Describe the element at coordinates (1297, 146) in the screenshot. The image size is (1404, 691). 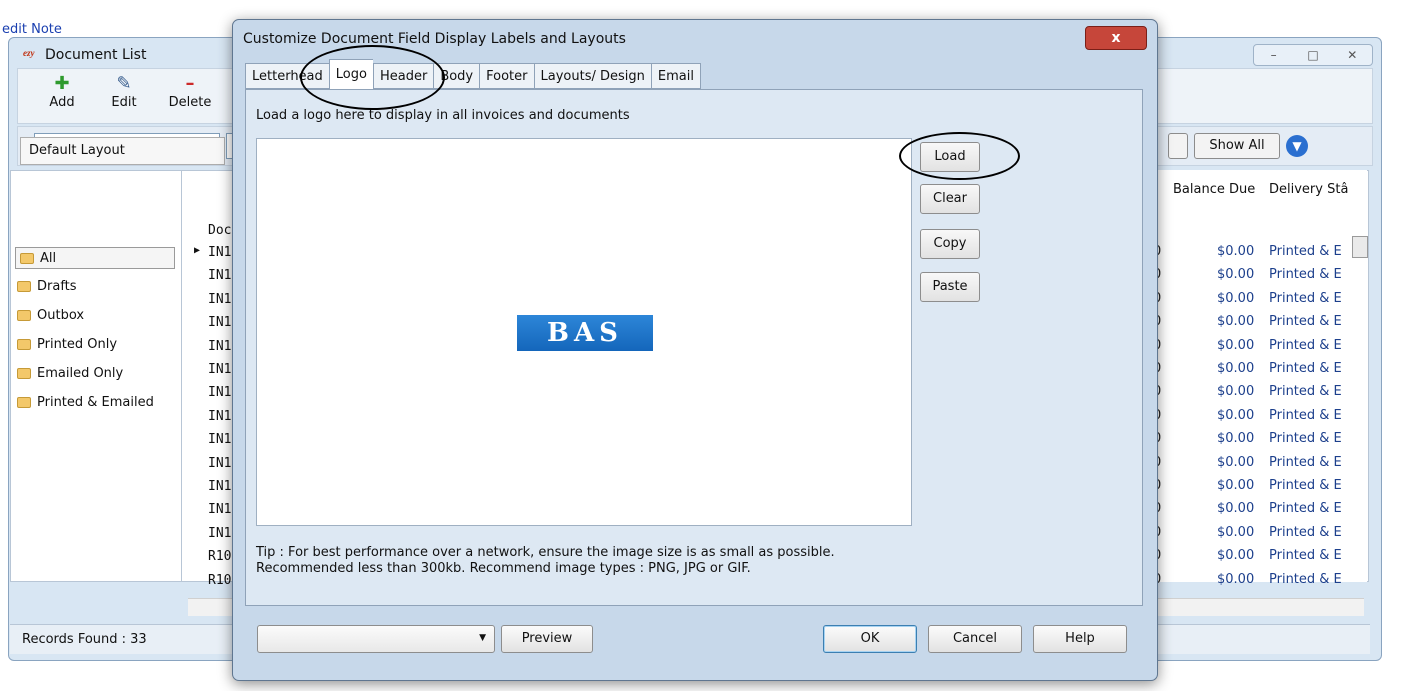
I see `expand-down-icon: ▼` at that location.